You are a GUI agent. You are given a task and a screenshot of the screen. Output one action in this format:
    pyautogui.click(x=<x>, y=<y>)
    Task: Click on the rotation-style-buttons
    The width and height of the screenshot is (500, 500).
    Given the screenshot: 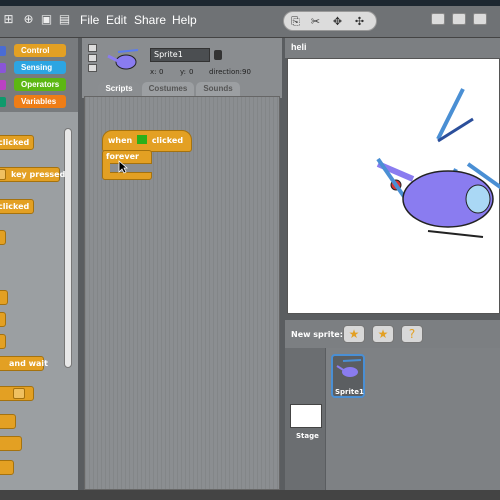 What is the action you would take?
    pyautogui.click(x=93, y=59)
    